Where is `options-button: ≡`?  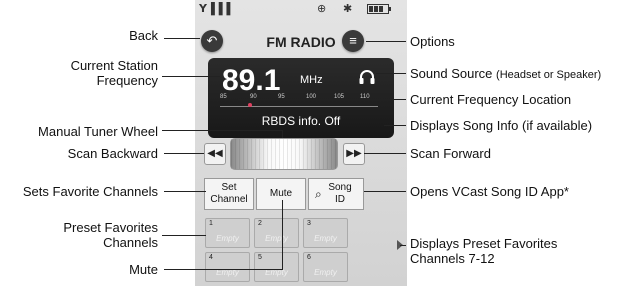
options-button: ≡ is located at coordinates (353, 41).